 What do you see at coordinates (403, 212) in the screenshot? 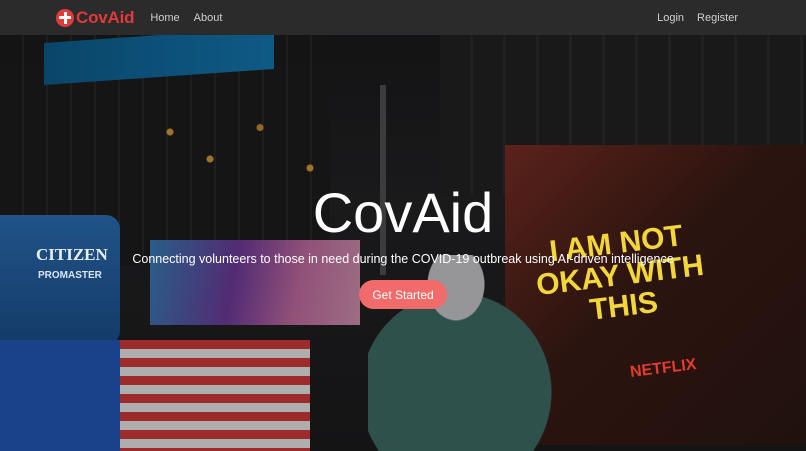
I see `hero-title: CovAid` at bounding box center [403, 212].